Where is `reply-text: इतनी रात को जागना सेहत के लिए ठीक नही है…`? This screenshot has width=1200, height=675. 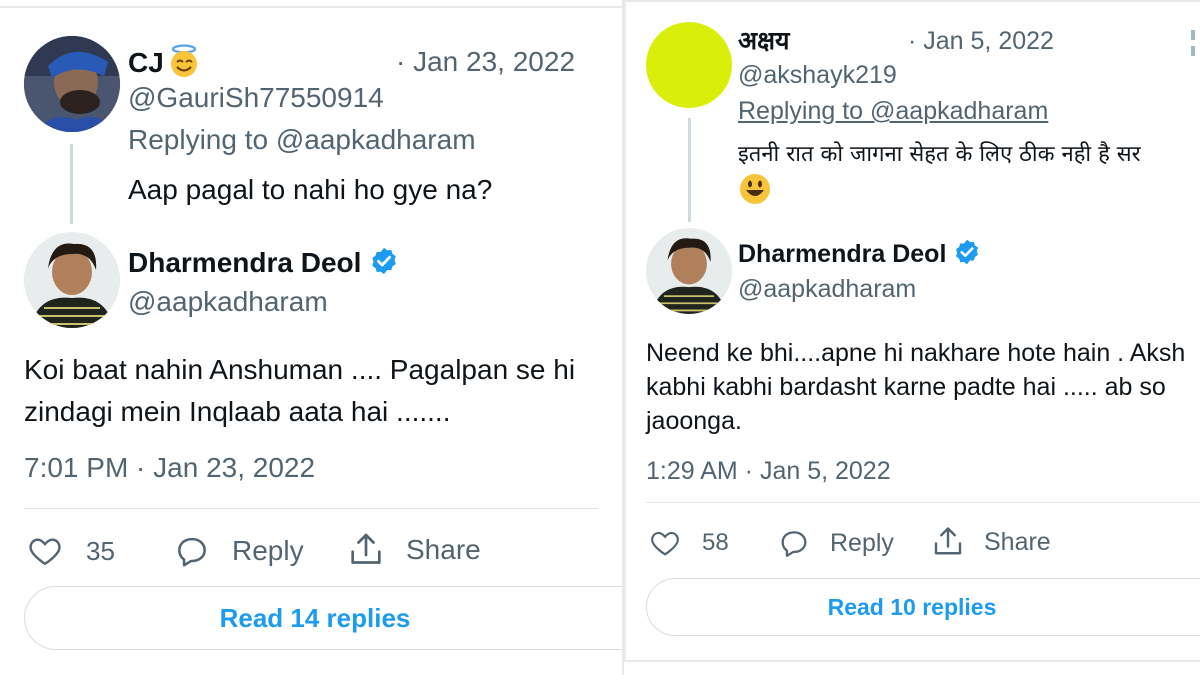
reply-text: इतनी रात को जागना सेहत के लिए ठीक नही है… is located at coordinates (939, 154).